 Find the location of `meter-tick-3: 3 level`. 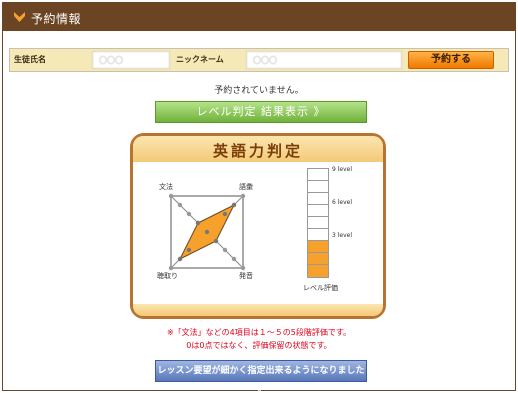

meter-tick-3: 3 level is located at coordinates (342, 235).